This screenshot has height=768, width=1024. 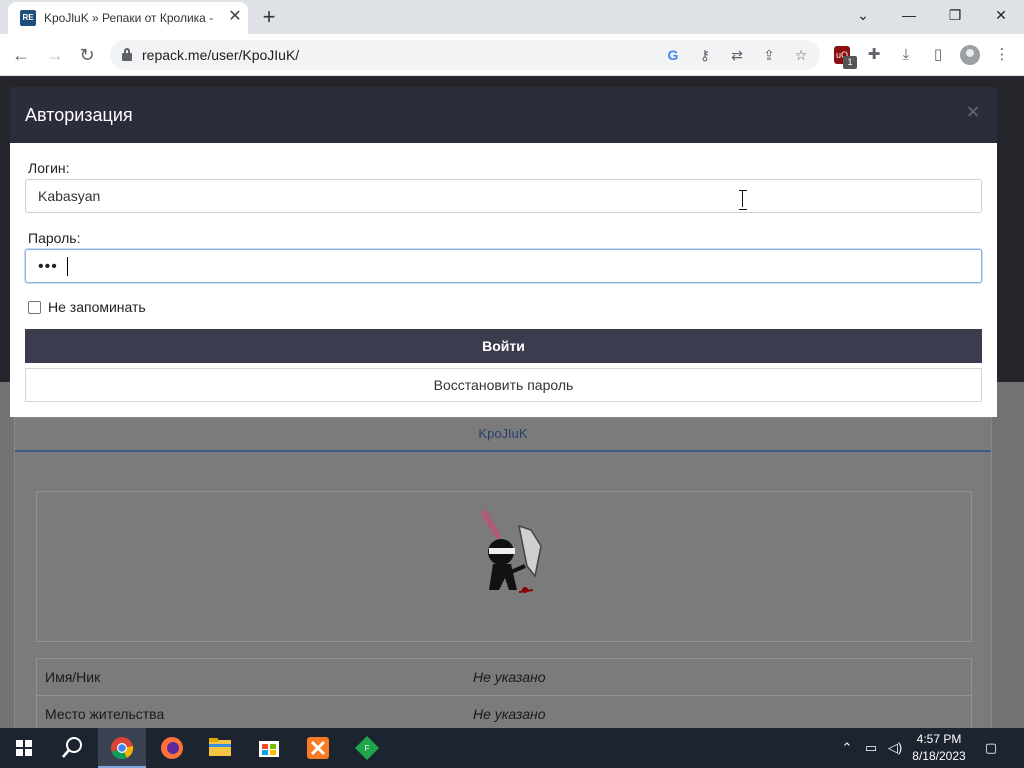 I want to click on close-icon: ×, so click(x=973, y=112).